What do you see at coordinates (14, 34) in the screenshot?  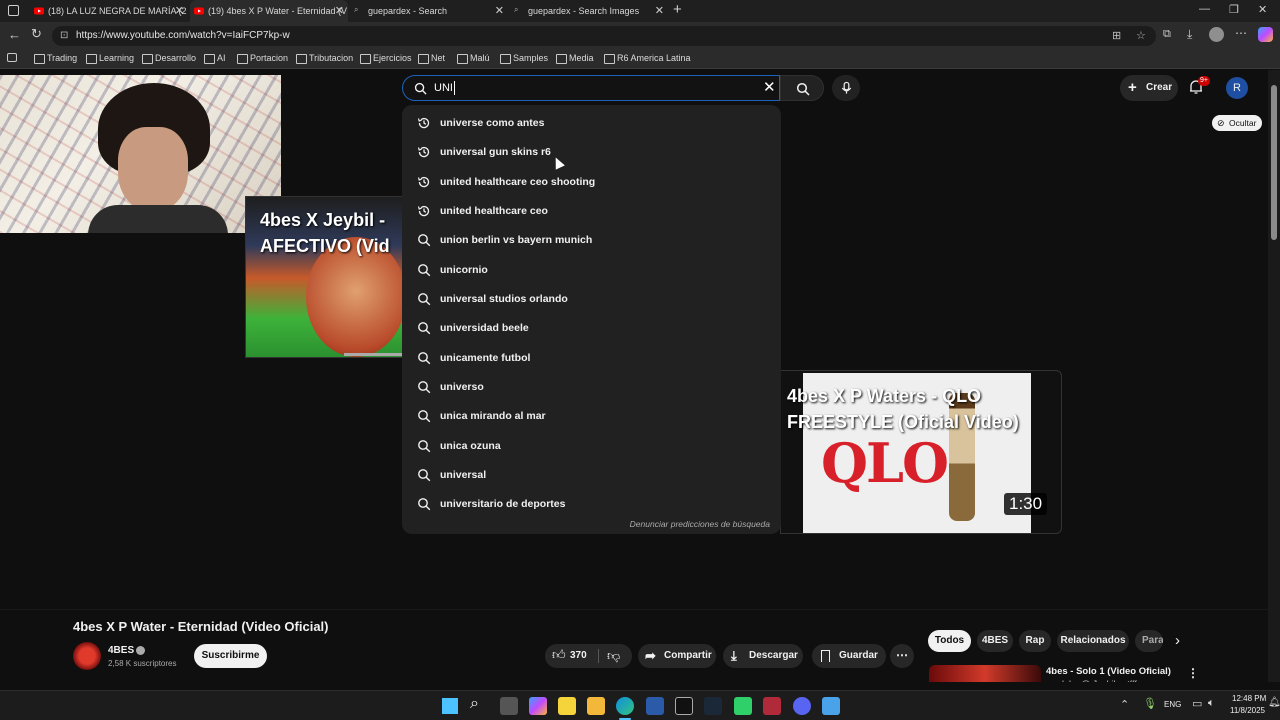 I see `back-icon: ←` at bounding box center [14, 34].